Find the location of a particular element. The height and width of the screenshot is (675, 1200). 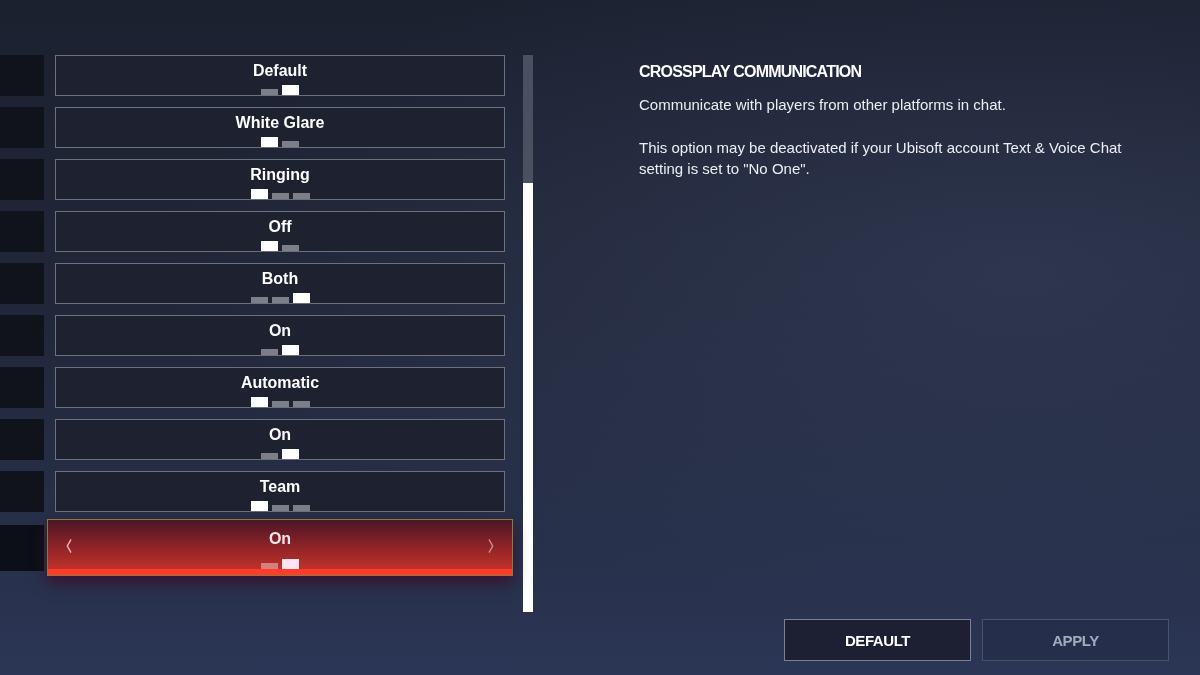

option-selector: White Glare is located at coordinates (280, 127).